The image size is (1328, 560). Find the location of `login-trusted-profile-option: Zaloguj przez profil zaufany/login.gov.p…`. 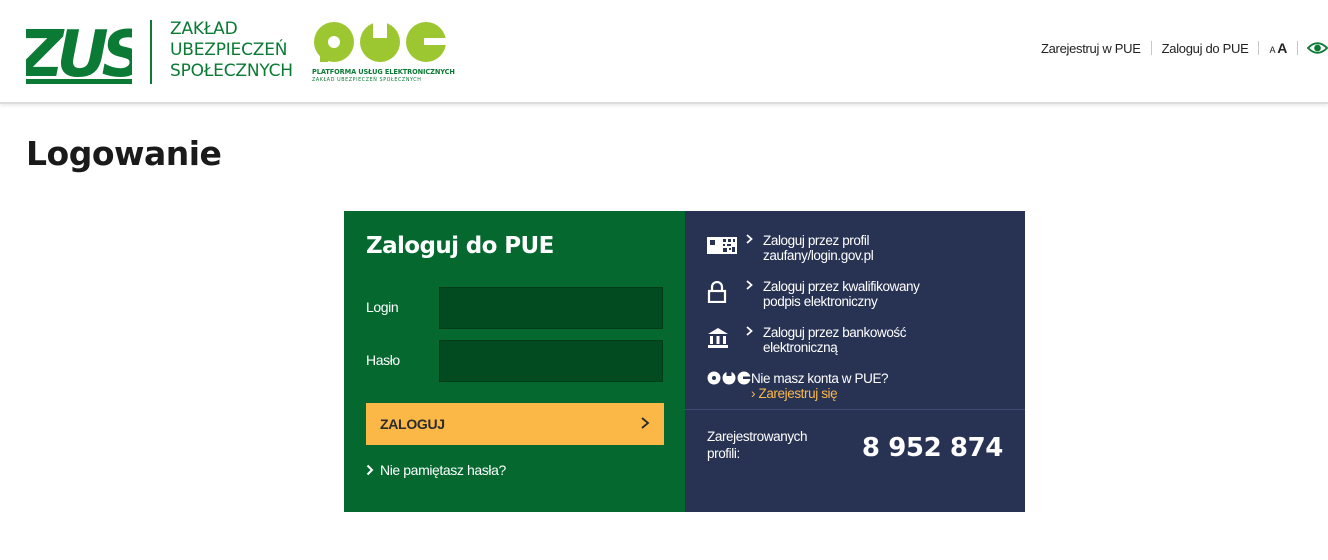

login-trusted-profile-option: Zaloguj przez profil zaufany/login.gov.p… is located at coordinates (790, 248).